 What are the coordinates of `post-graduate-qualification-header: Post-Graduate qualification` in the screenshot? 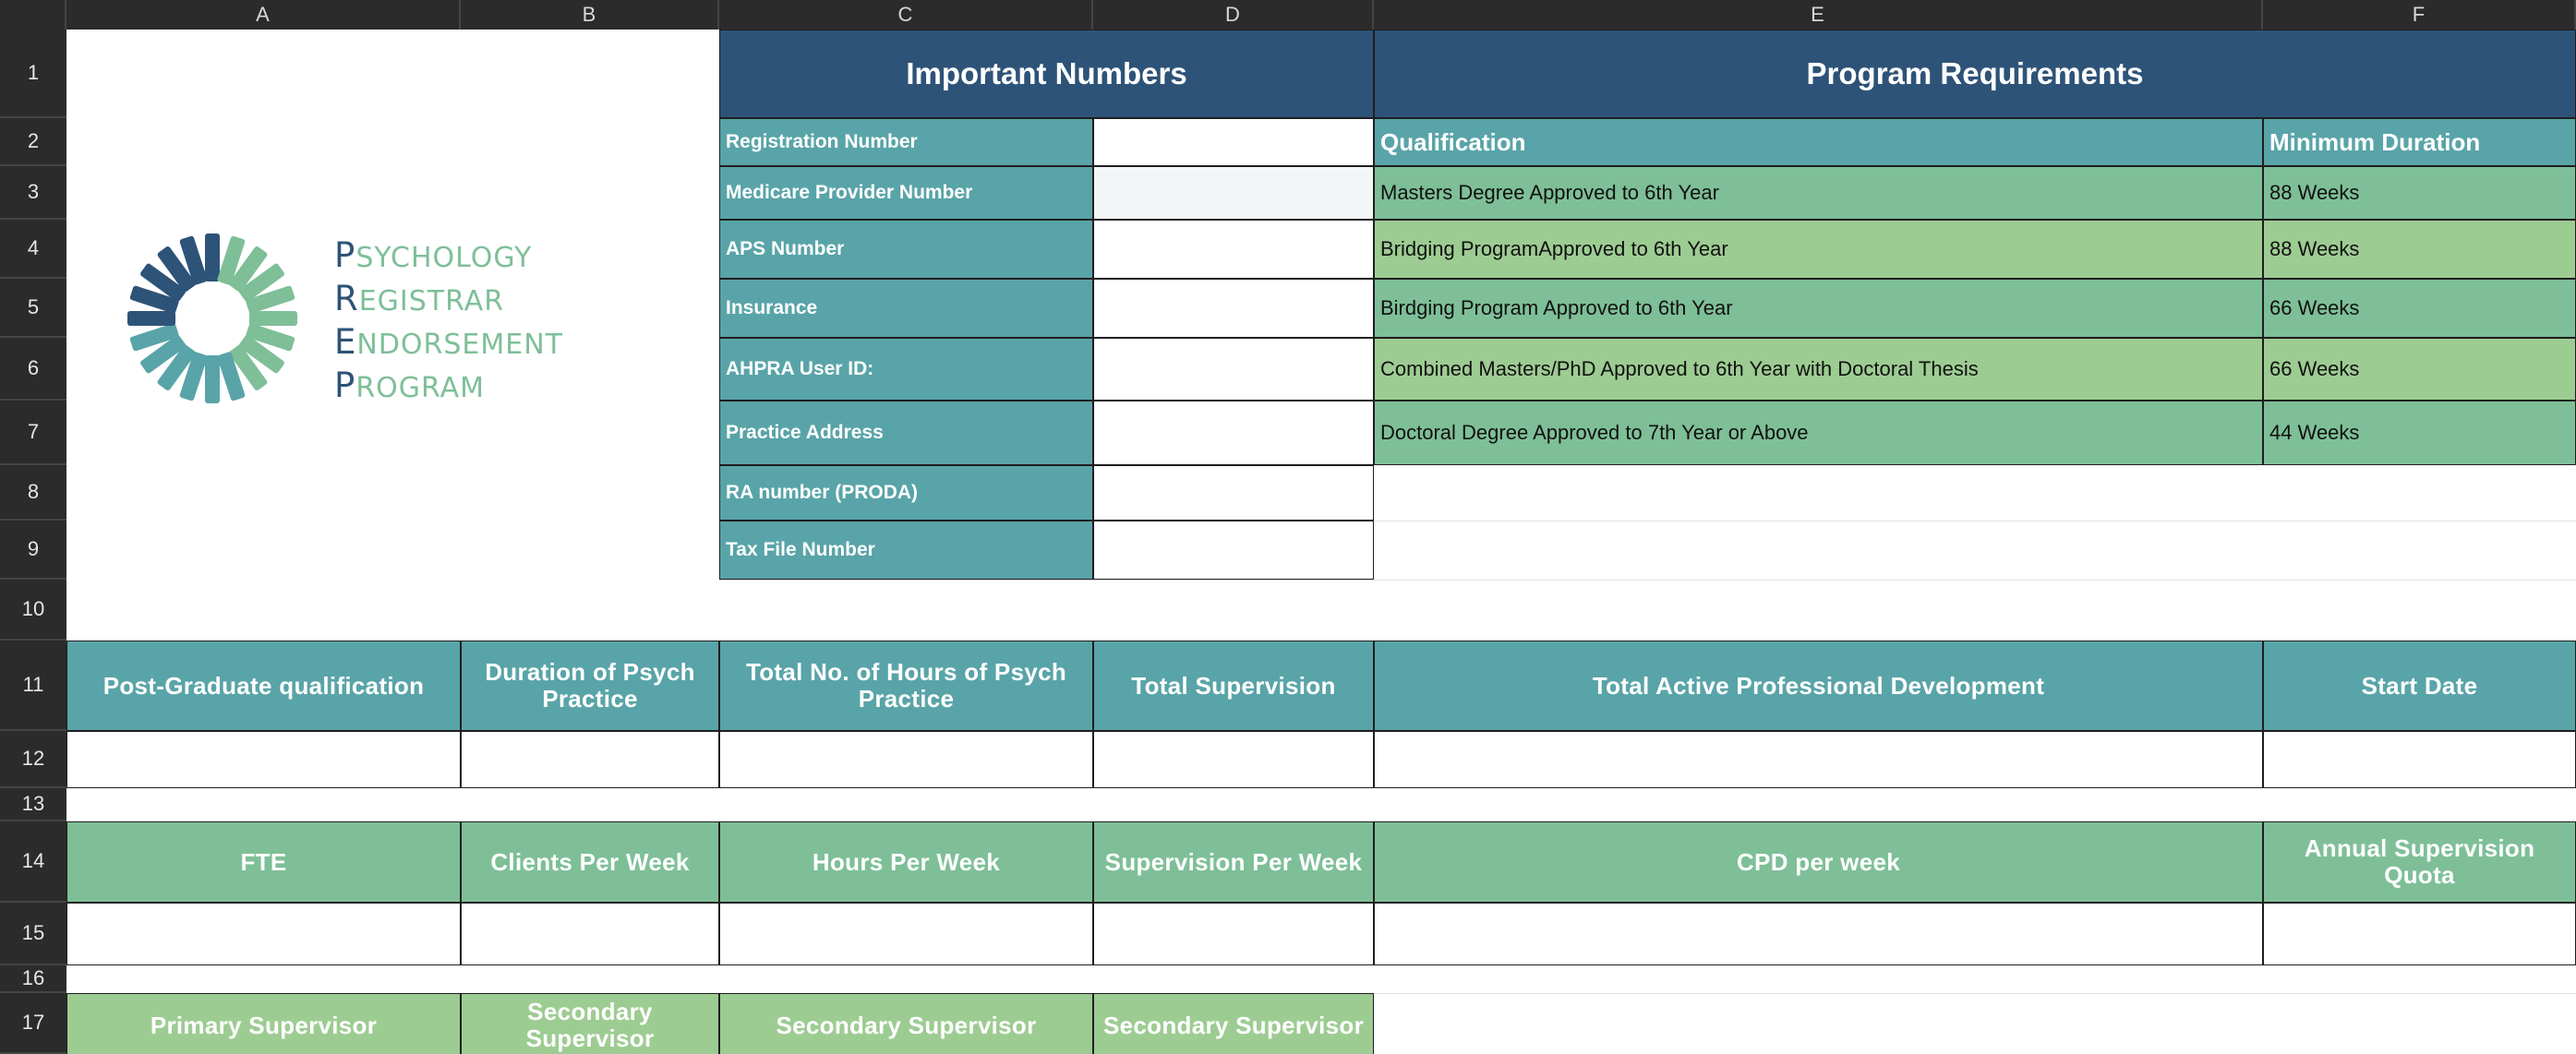 It's located at (263, 686).